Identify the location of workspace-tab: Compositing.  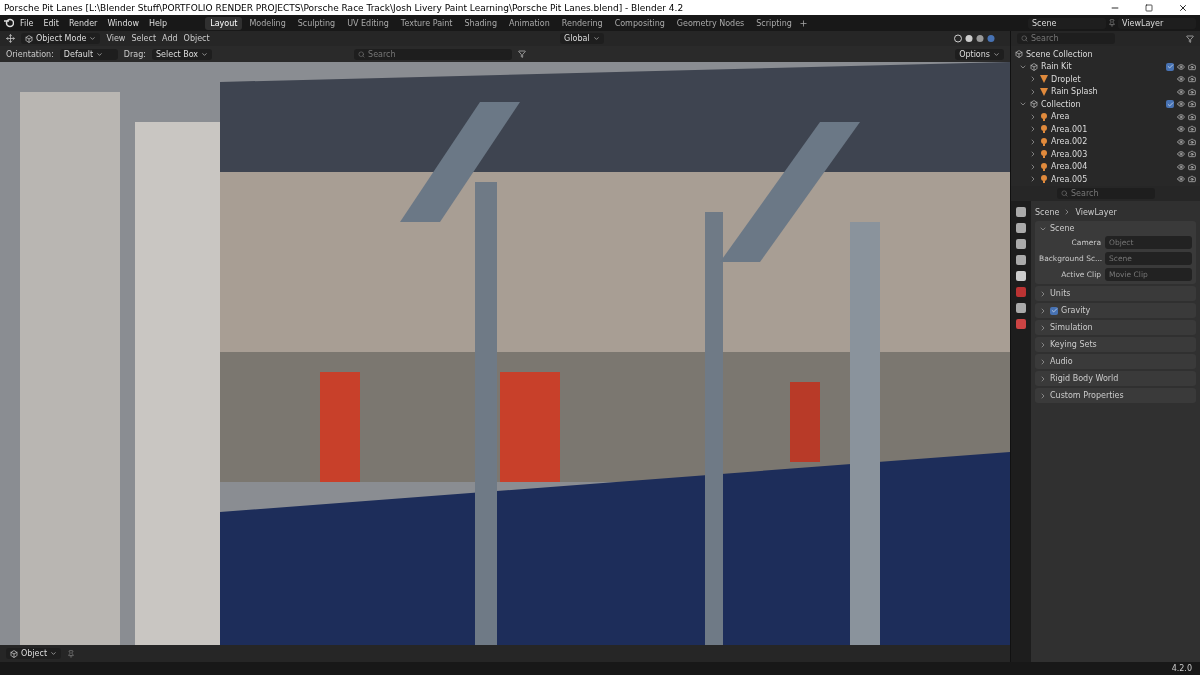
(639, 23).